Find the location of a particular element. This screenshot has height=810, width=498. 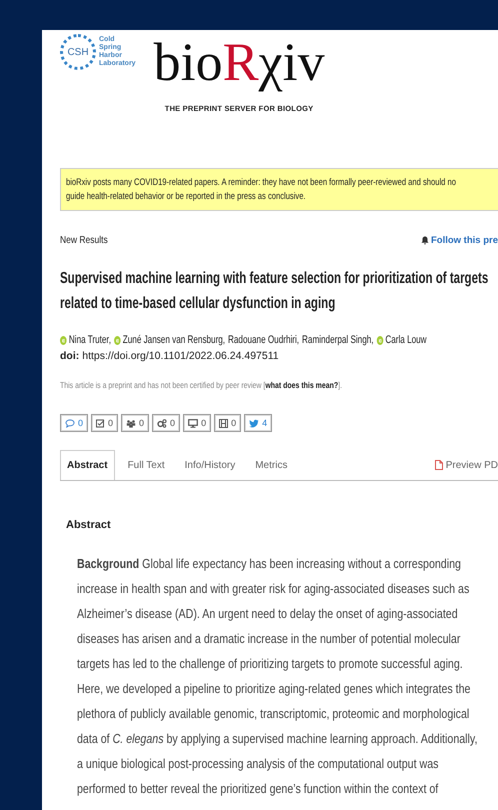

preprint-note: This article is a preprint and has not been certified by peer review [what does this mean?]. is located at coordinates (202, 385).